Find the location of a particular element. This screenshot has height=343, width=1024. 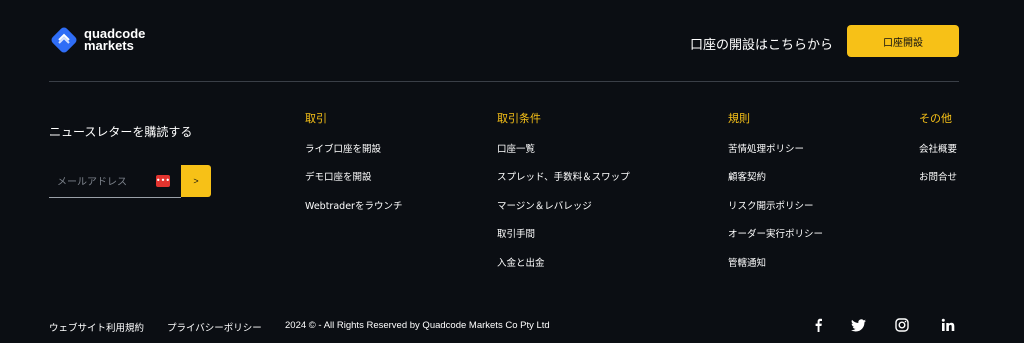

password-manager-icon: ••• is located at coordinates (163, 181).